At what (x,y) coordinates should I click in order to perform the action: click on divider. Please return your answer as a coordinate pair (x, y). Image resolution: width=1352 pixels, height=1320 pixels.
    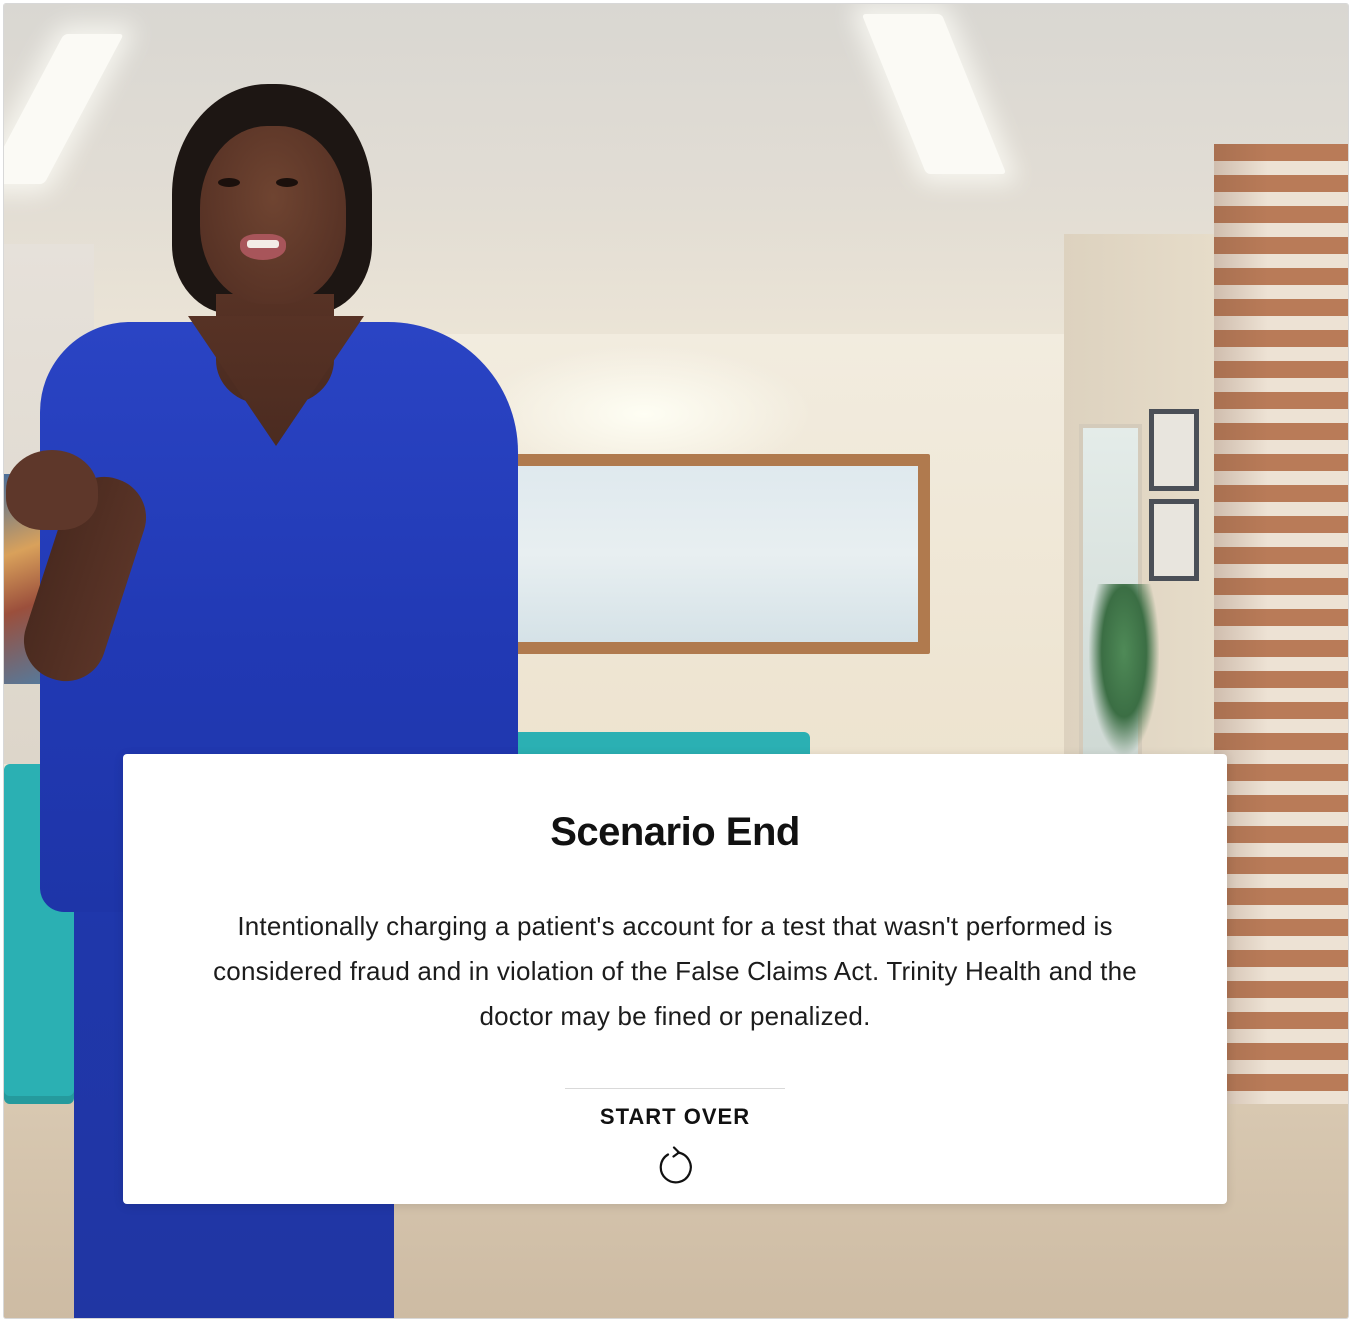
    Looking at the image, I should click on (675, 1088).